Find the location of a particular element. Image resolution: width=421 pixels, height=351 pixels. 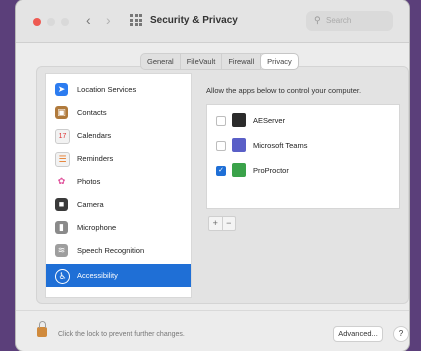

tab-general: General is located at coordinates (161, 61).